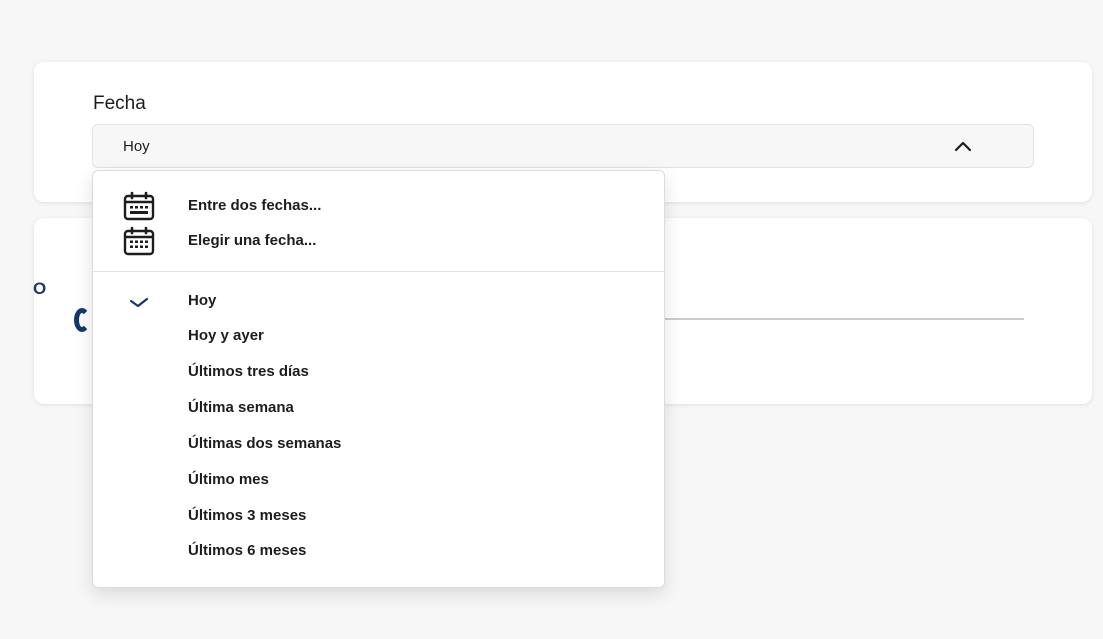  I want to click on menu-item-last-3-months: Últimos 3 meses, so click(378, 516).